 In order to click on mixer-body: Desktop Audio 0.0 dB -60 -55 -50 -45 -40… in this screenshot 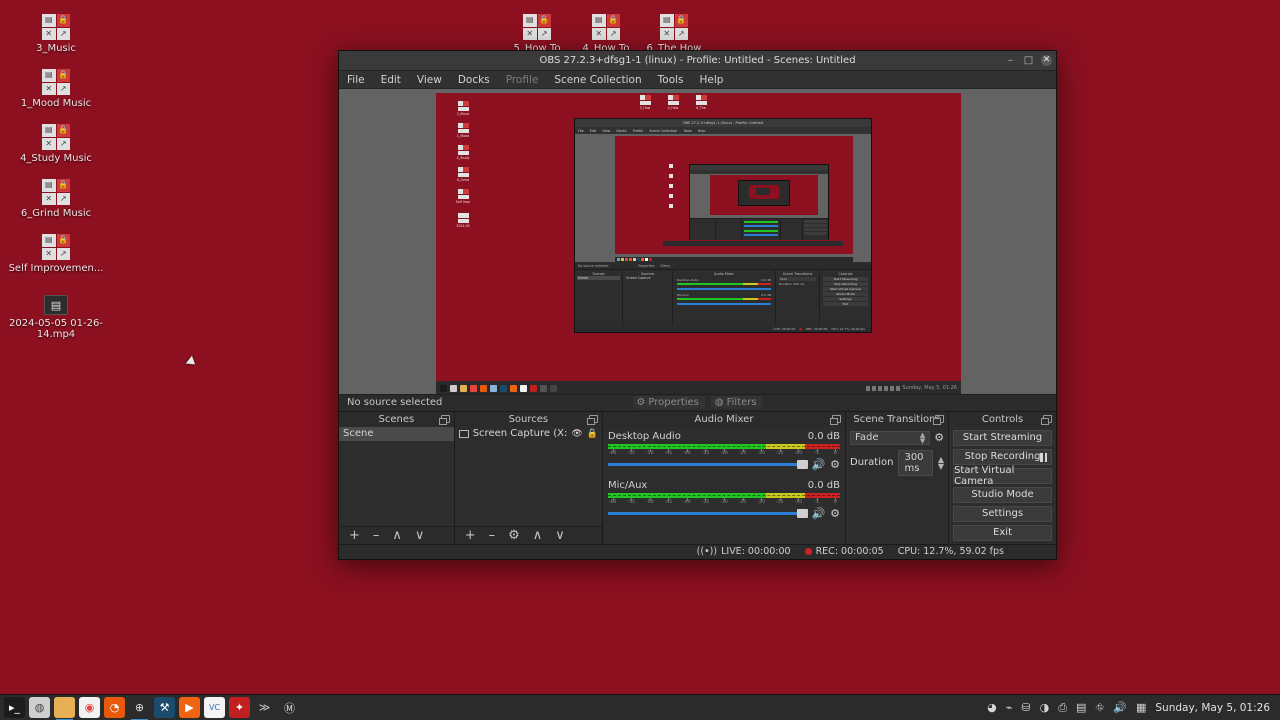, I will do `click(724, 485)`.